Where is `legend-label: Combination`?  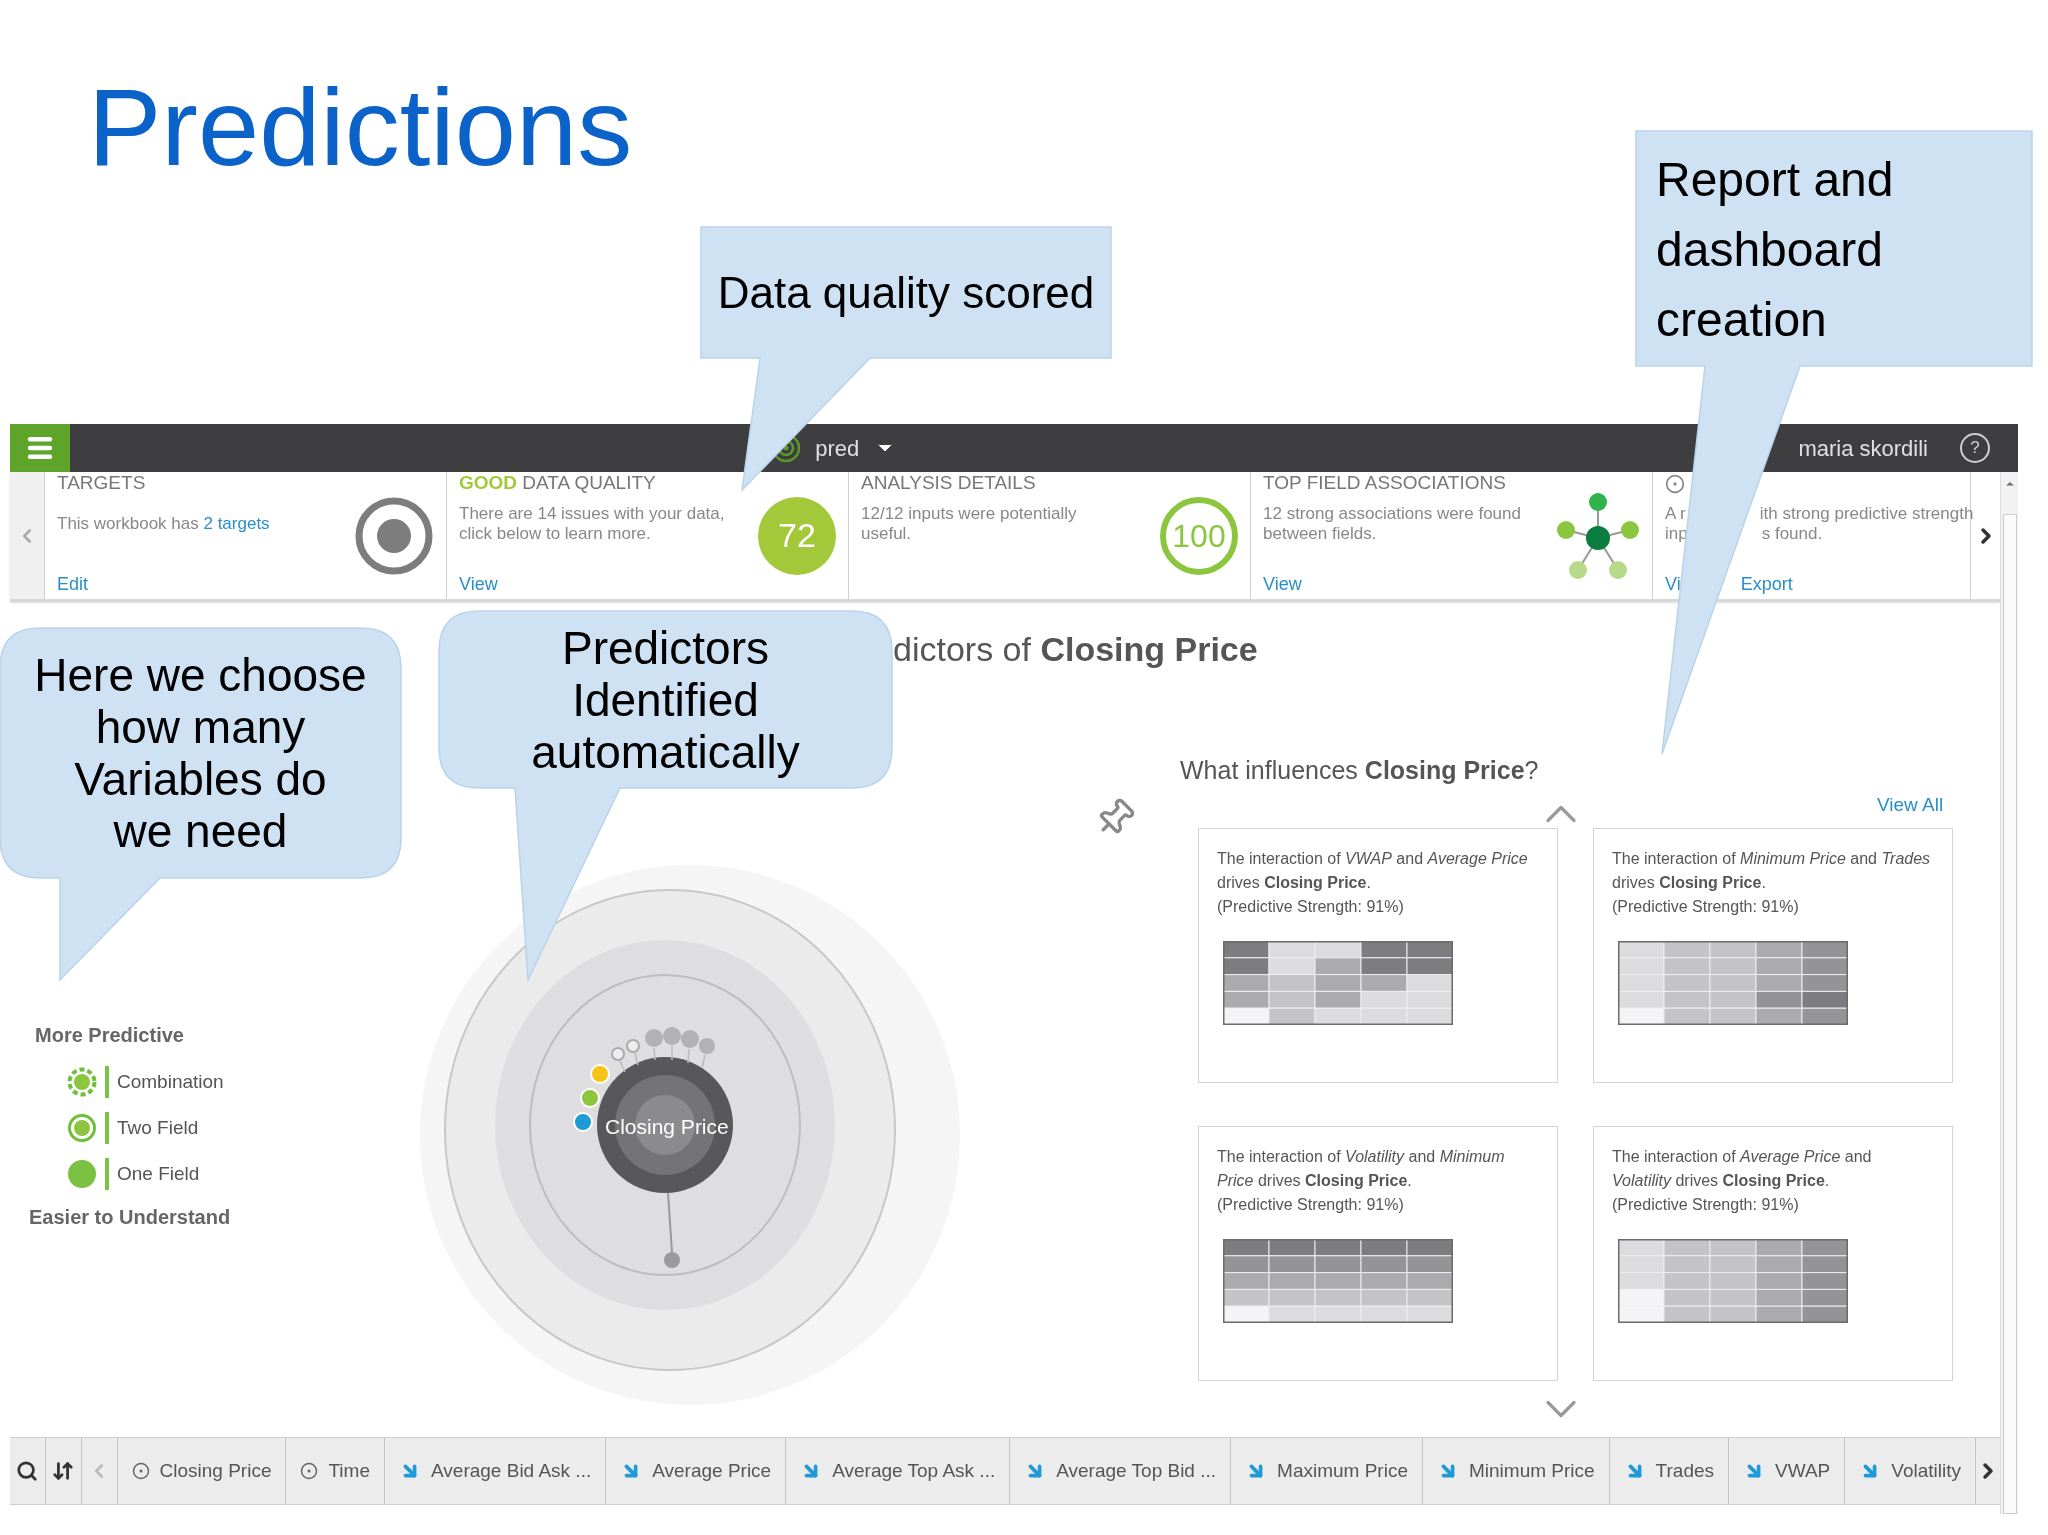 legend-label: Combination is located at coordinates (170, 1081).